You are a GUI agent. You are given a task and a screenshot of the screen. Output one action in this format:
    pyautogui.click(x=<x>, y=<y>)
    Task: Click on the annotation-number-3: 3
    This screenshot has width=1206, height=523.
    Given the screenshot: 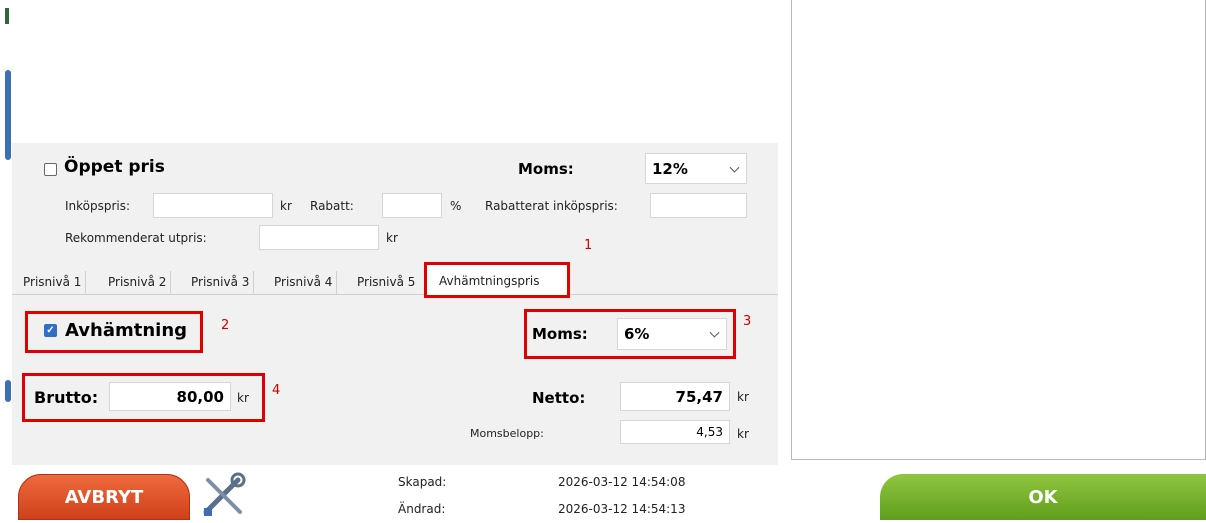 What is the action you would take?
    pyautogui.click(x=747, y=321)
    